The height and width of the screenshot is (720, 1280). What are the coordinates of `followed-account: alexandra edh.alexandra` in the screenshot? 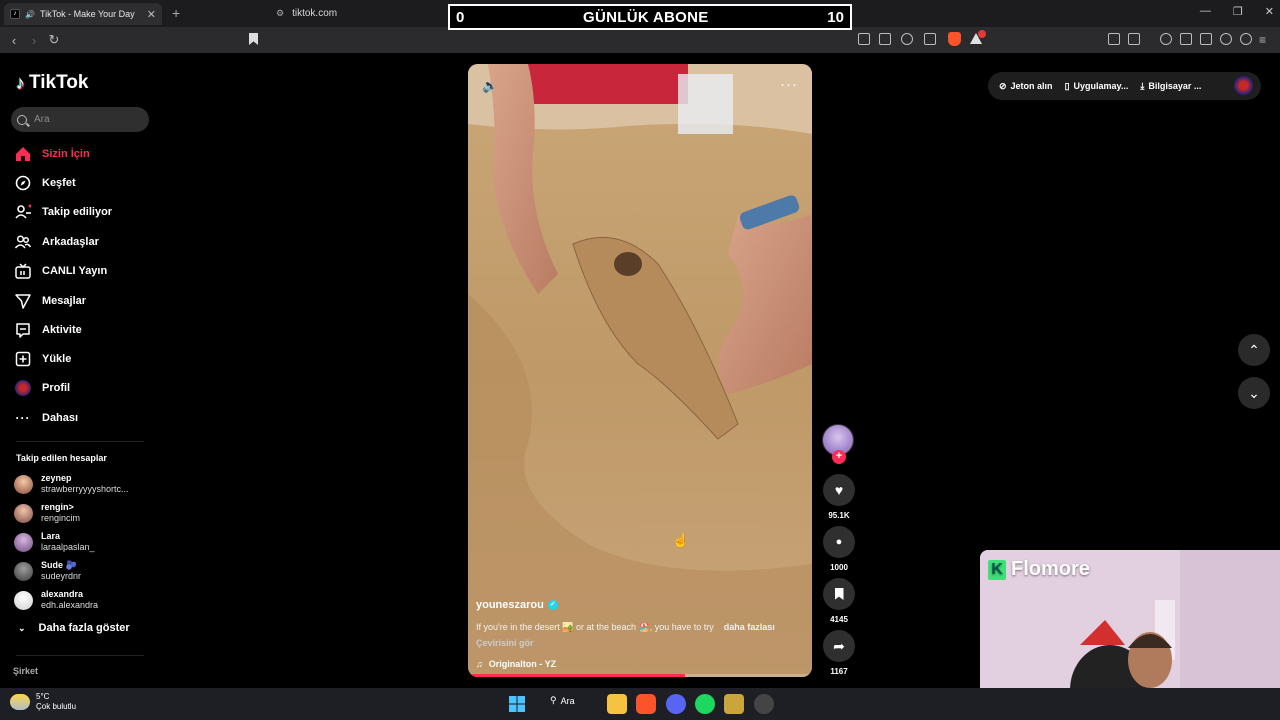 It's located at (56, 600).